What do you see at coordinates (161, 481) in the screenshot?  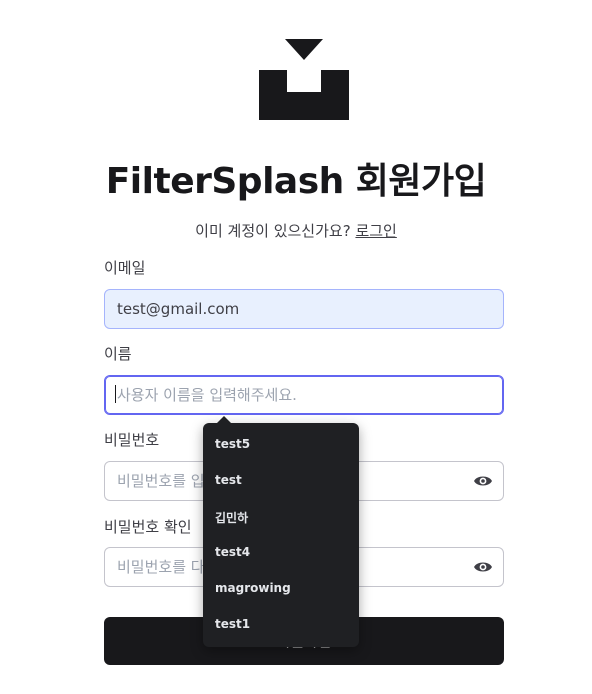 I see `password-placeholder: 비밀번호를 입` at bounding box center [161, 481].